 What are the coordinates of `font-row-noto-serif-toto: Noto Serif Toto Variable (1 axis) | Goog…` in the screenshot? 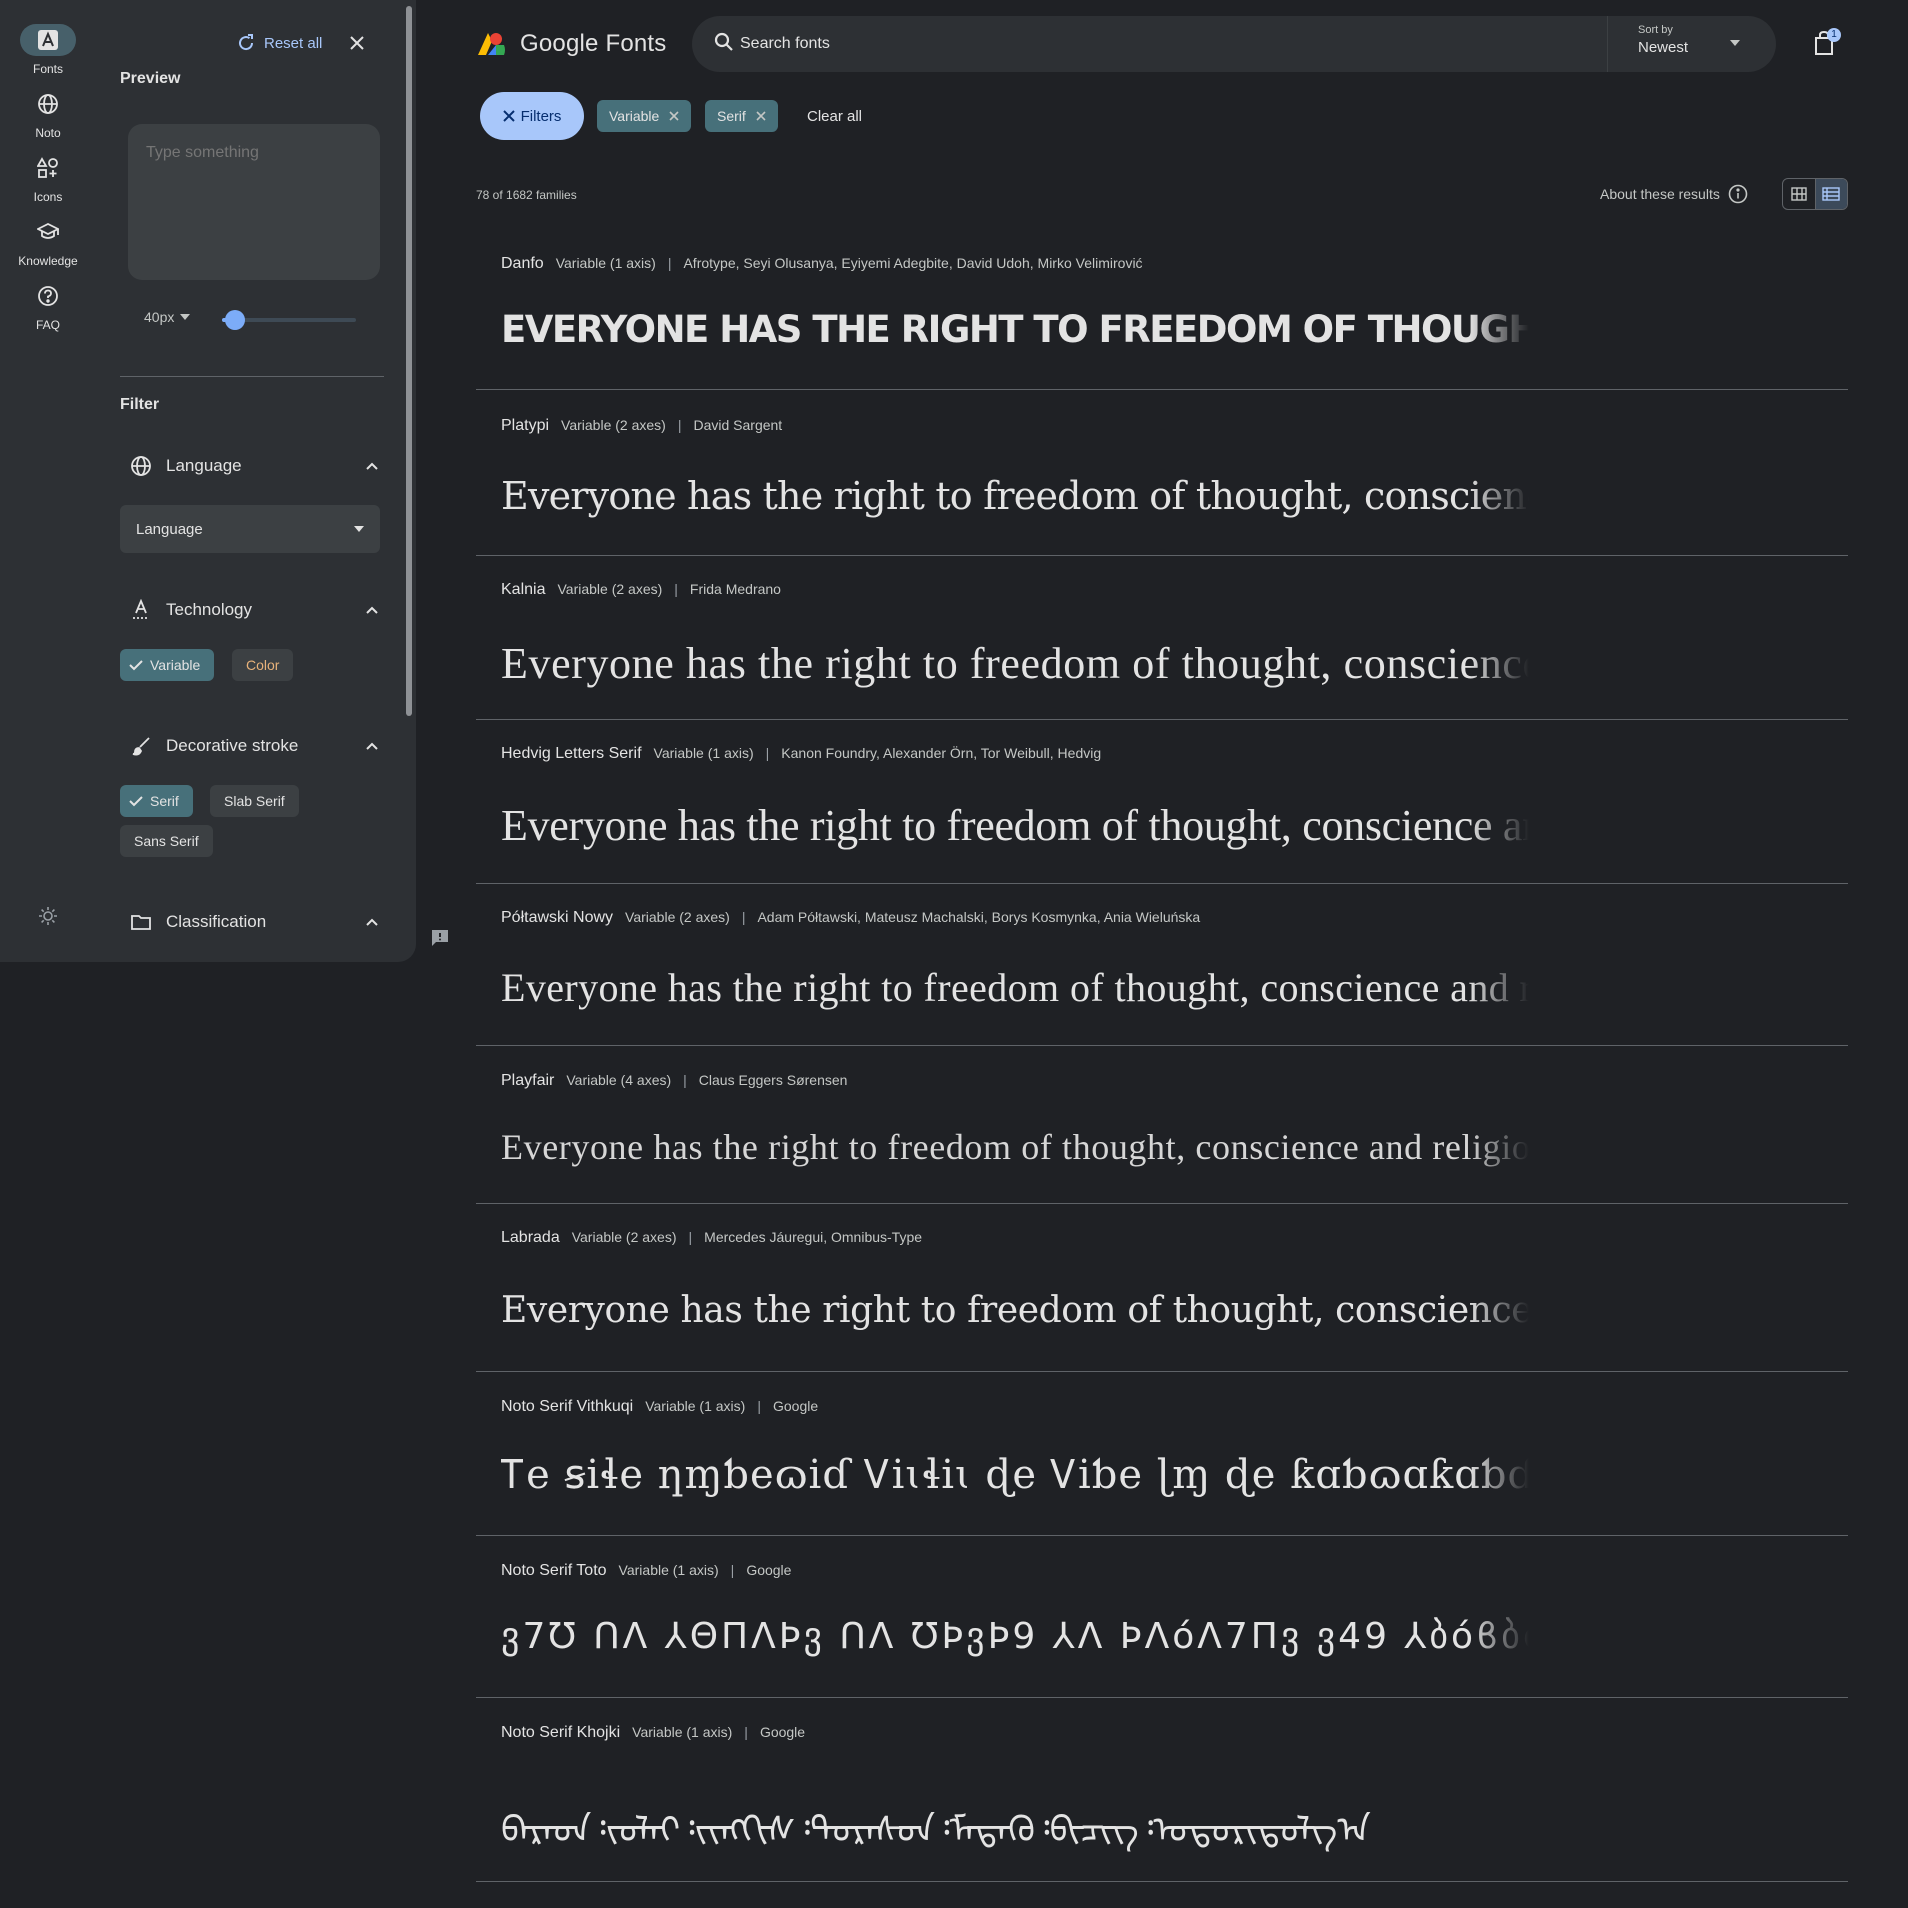 It's located at (1162, 1617).